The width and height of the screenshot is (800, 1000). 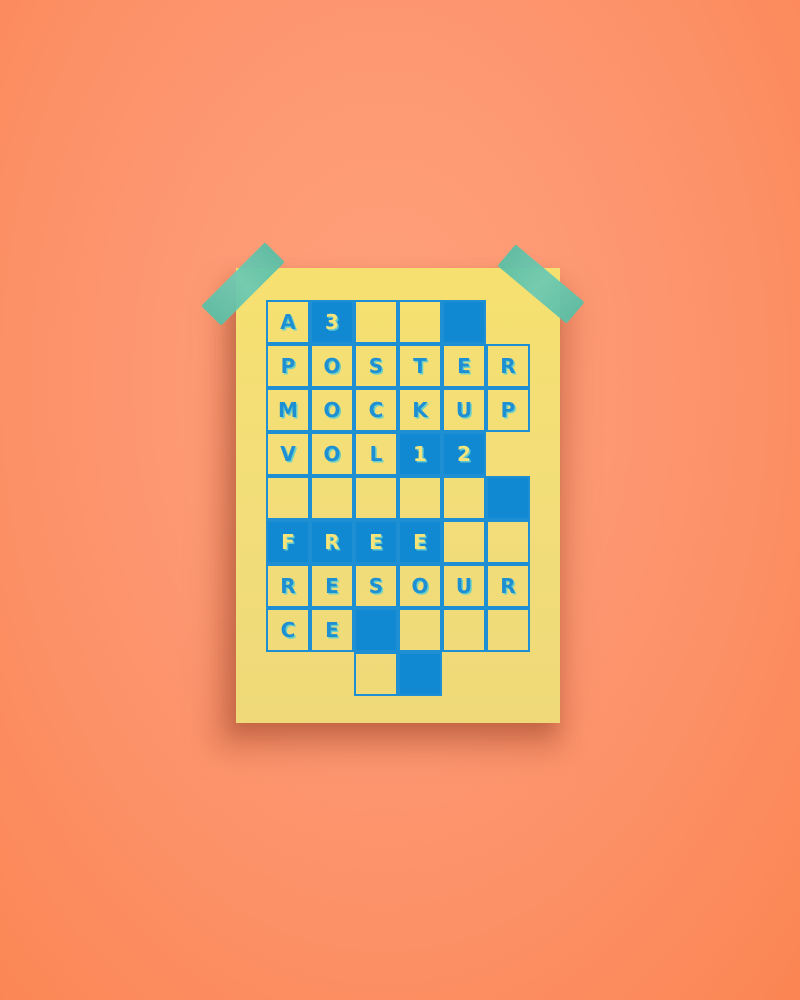 What do you see at coordinates (288, 410) in the screenshot?
I see `grid-cell: M` at bounding box center [288, 410].